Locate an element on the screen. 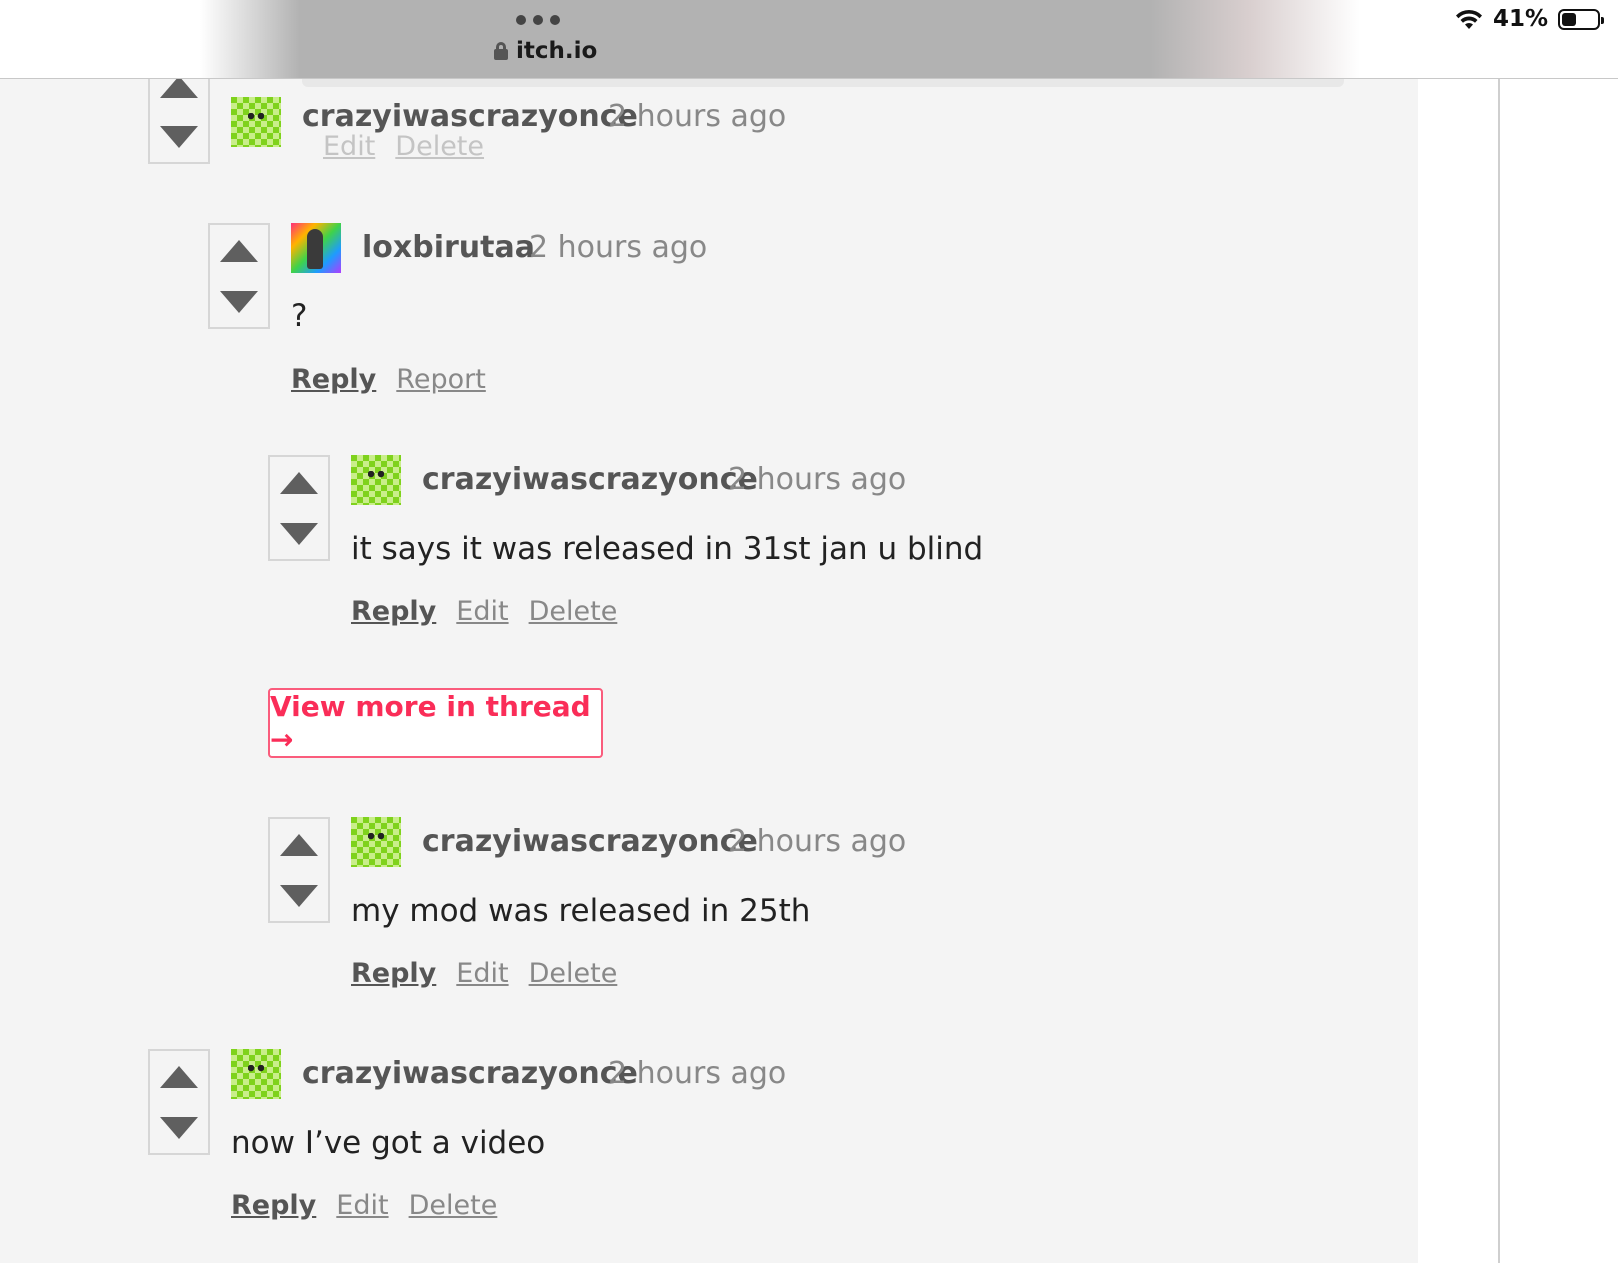 Image resolution: width=1618 pixels, height=1263 pixels. browser-top-bar: itch.io 41% is located at coordinates (809, 39).